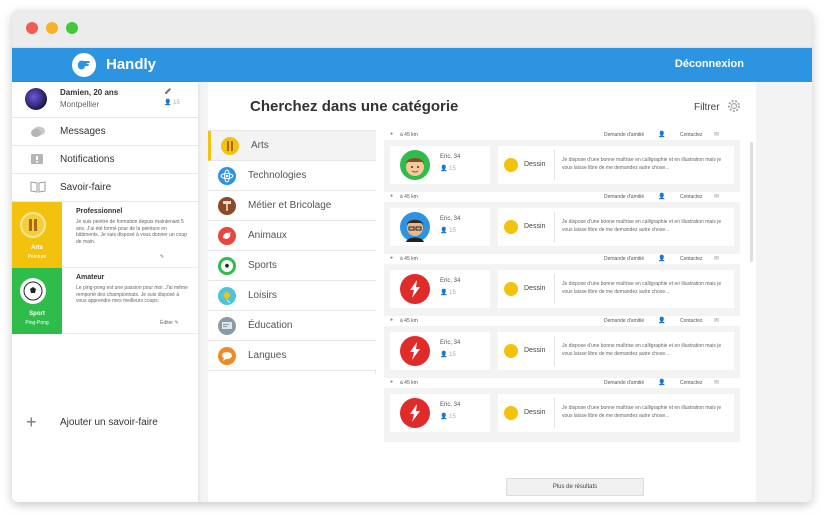 This screenshot has width=824, height=514. Describe the element at coordinates (167, 323) in the screenshot. I see `edit-label: Éditer` at that location.